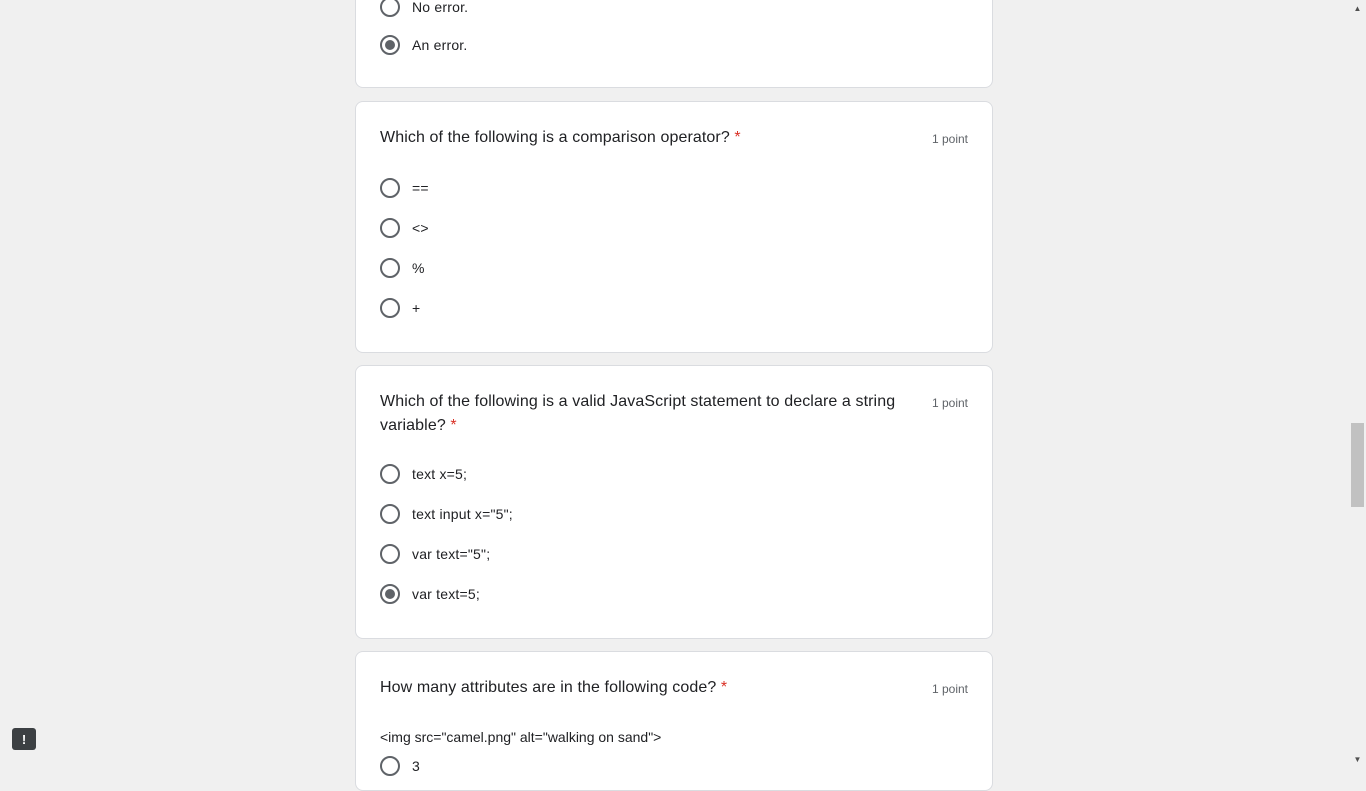  I want to click on option-label: <>, so click(420, 228).